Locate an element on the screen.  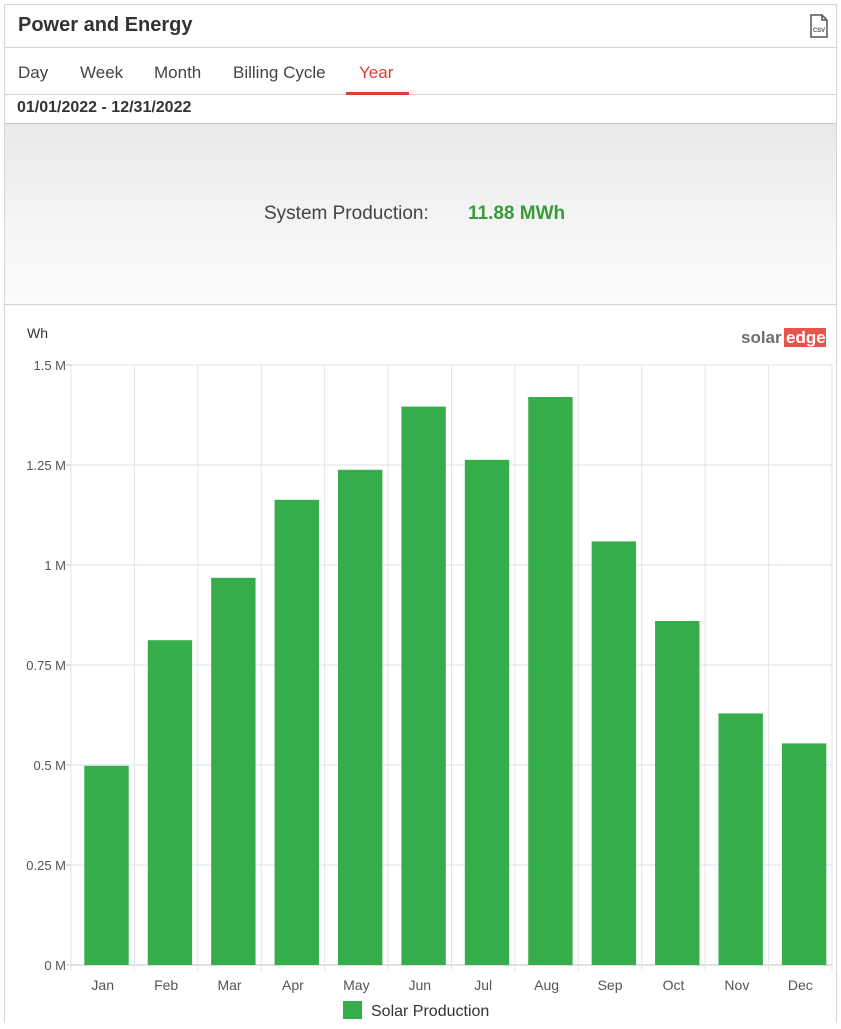
y-tick-label: 1.5 M is located at coordinates (49, 365).